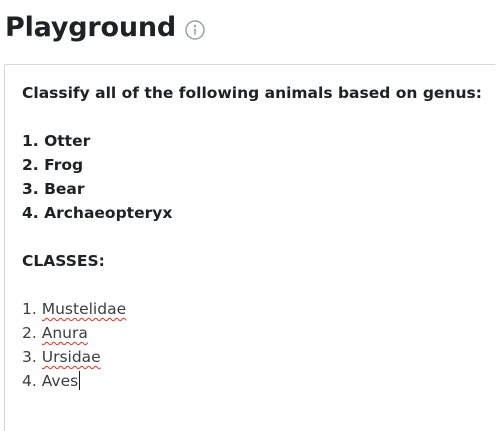  I want to click on classes-heading: CLASSES:, so click(63, 261).